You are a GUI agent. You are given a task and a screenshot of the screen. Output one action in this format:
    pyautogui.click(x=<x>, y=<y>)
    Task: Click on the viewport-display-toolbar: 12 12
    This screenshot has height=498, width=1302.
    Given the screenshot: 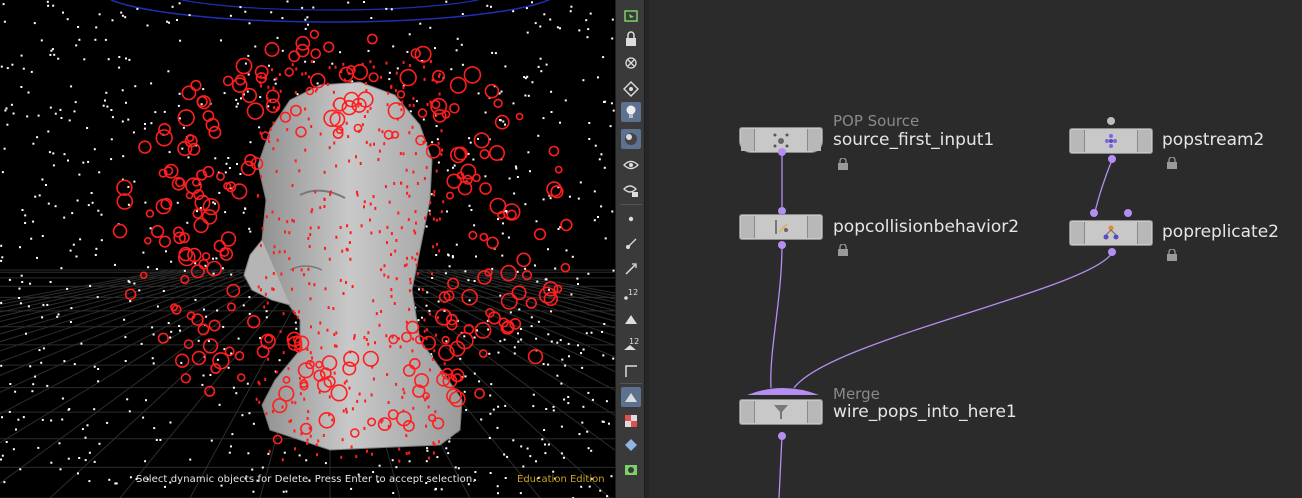 What is the action you would take?
    pyautogui.click(x=630, y=249)
    